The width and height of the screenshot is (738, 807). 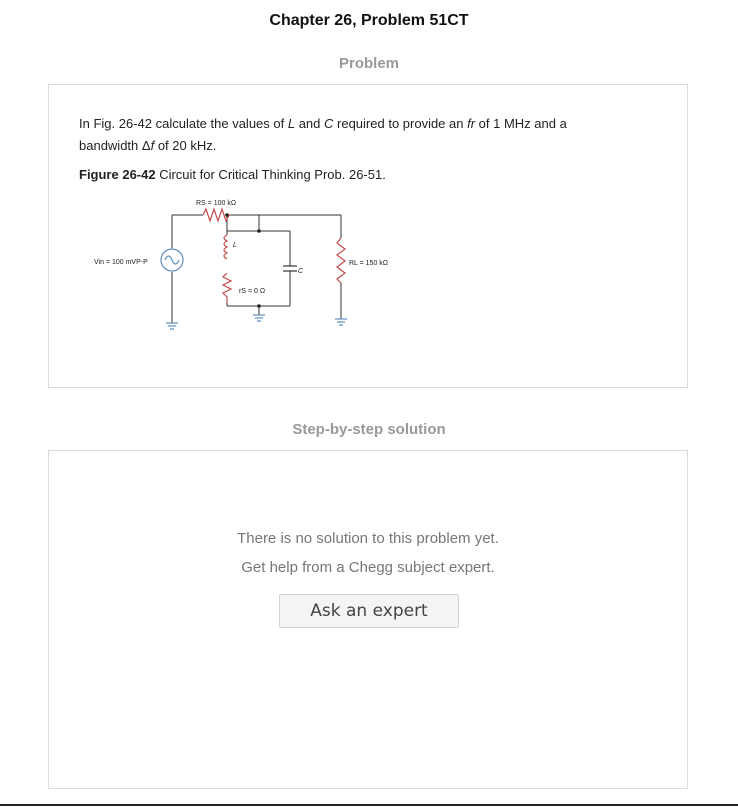 I want to click on rl-resistor, so click(x=341, y=260).